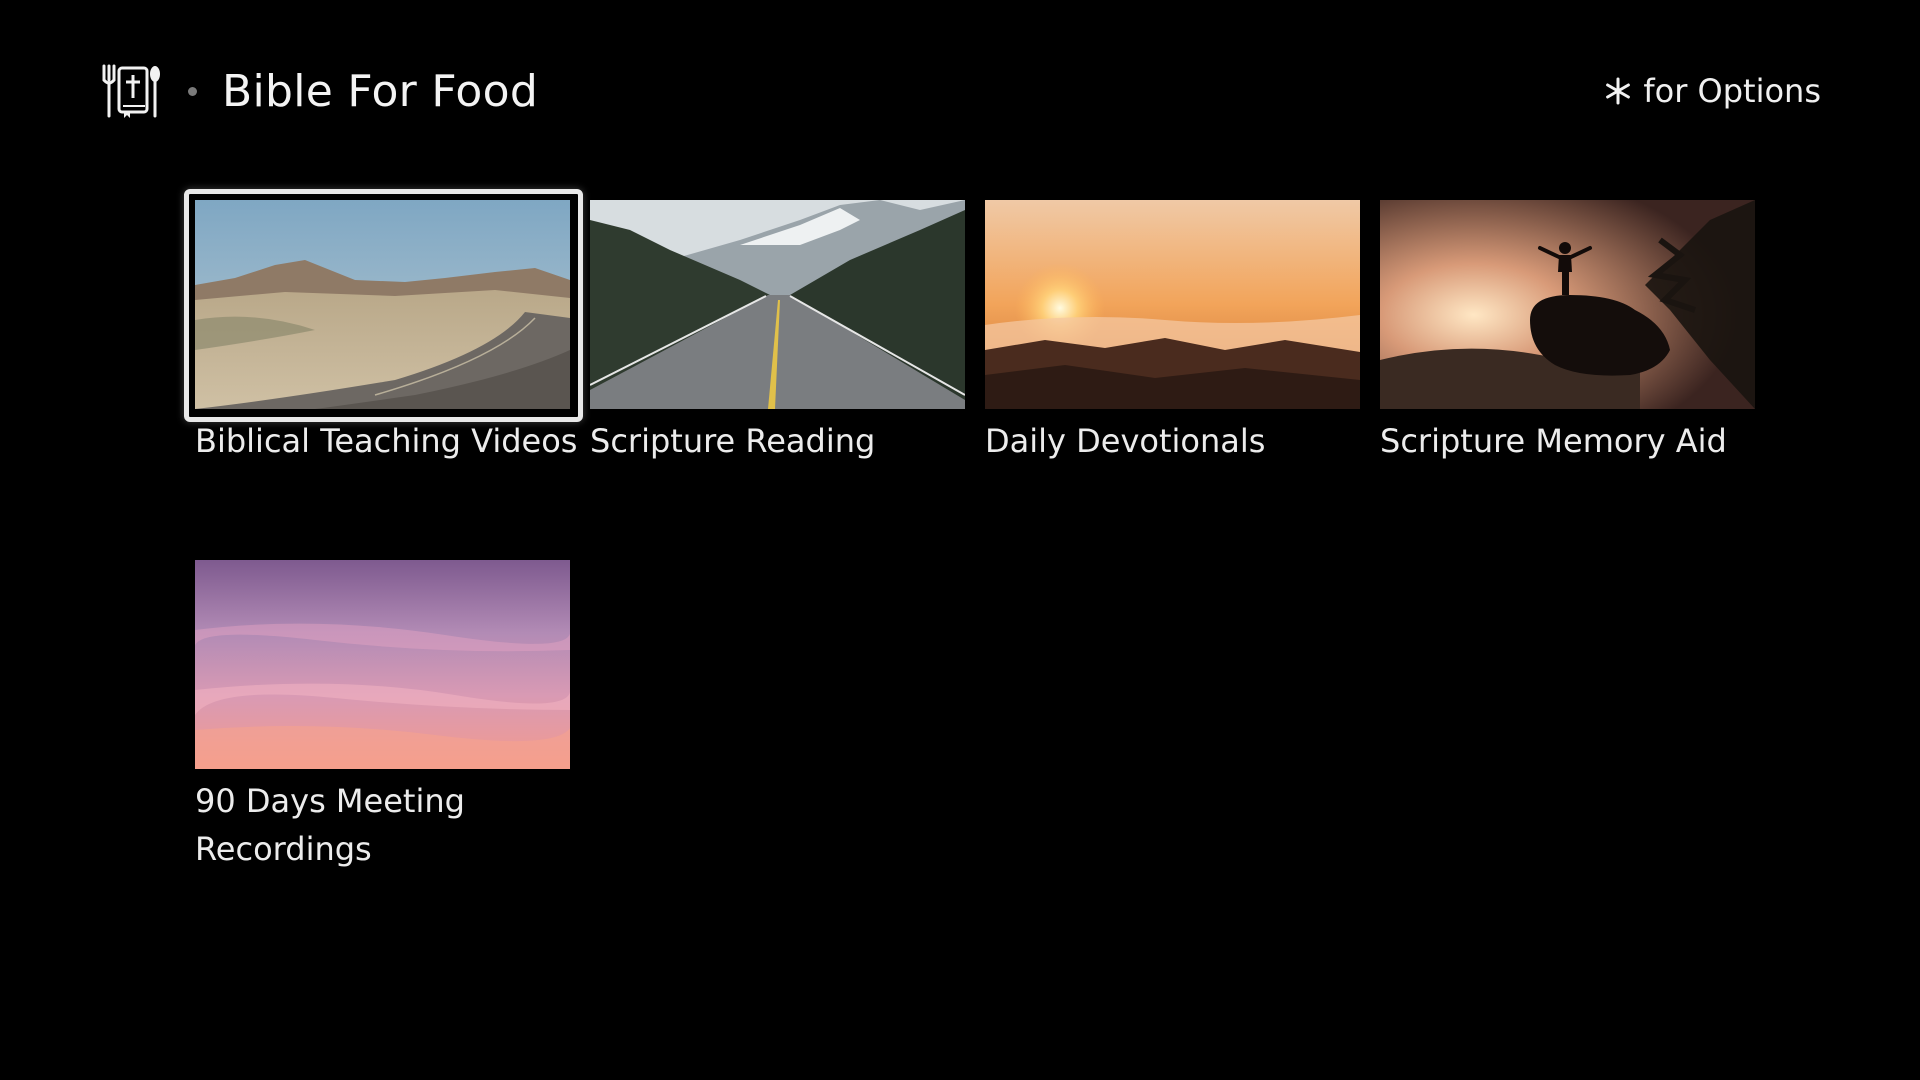  Describe the element at coordinates (382, 664) in the screenshot. I see `thumbnail-pink-sky` at that location.